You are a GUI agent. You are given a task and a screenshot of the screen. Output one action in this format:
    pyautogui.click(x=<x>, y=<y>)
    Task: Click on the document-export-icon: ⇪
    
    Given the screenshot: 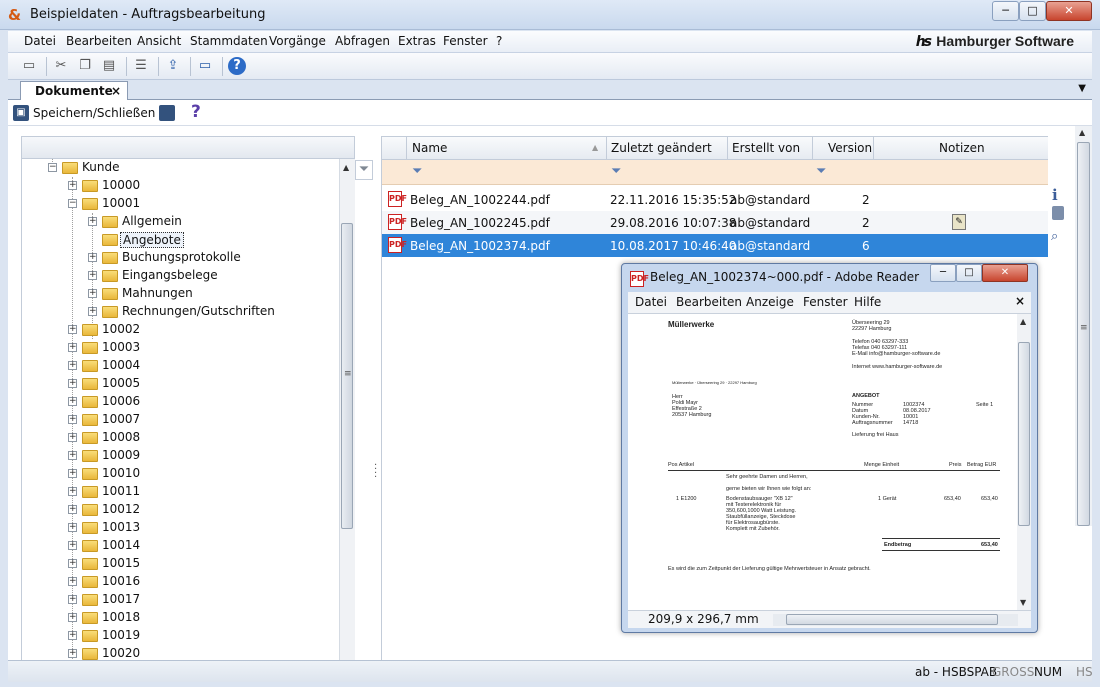 What is the action you would take?
    pyautogui.click(x=173, y=66)
    